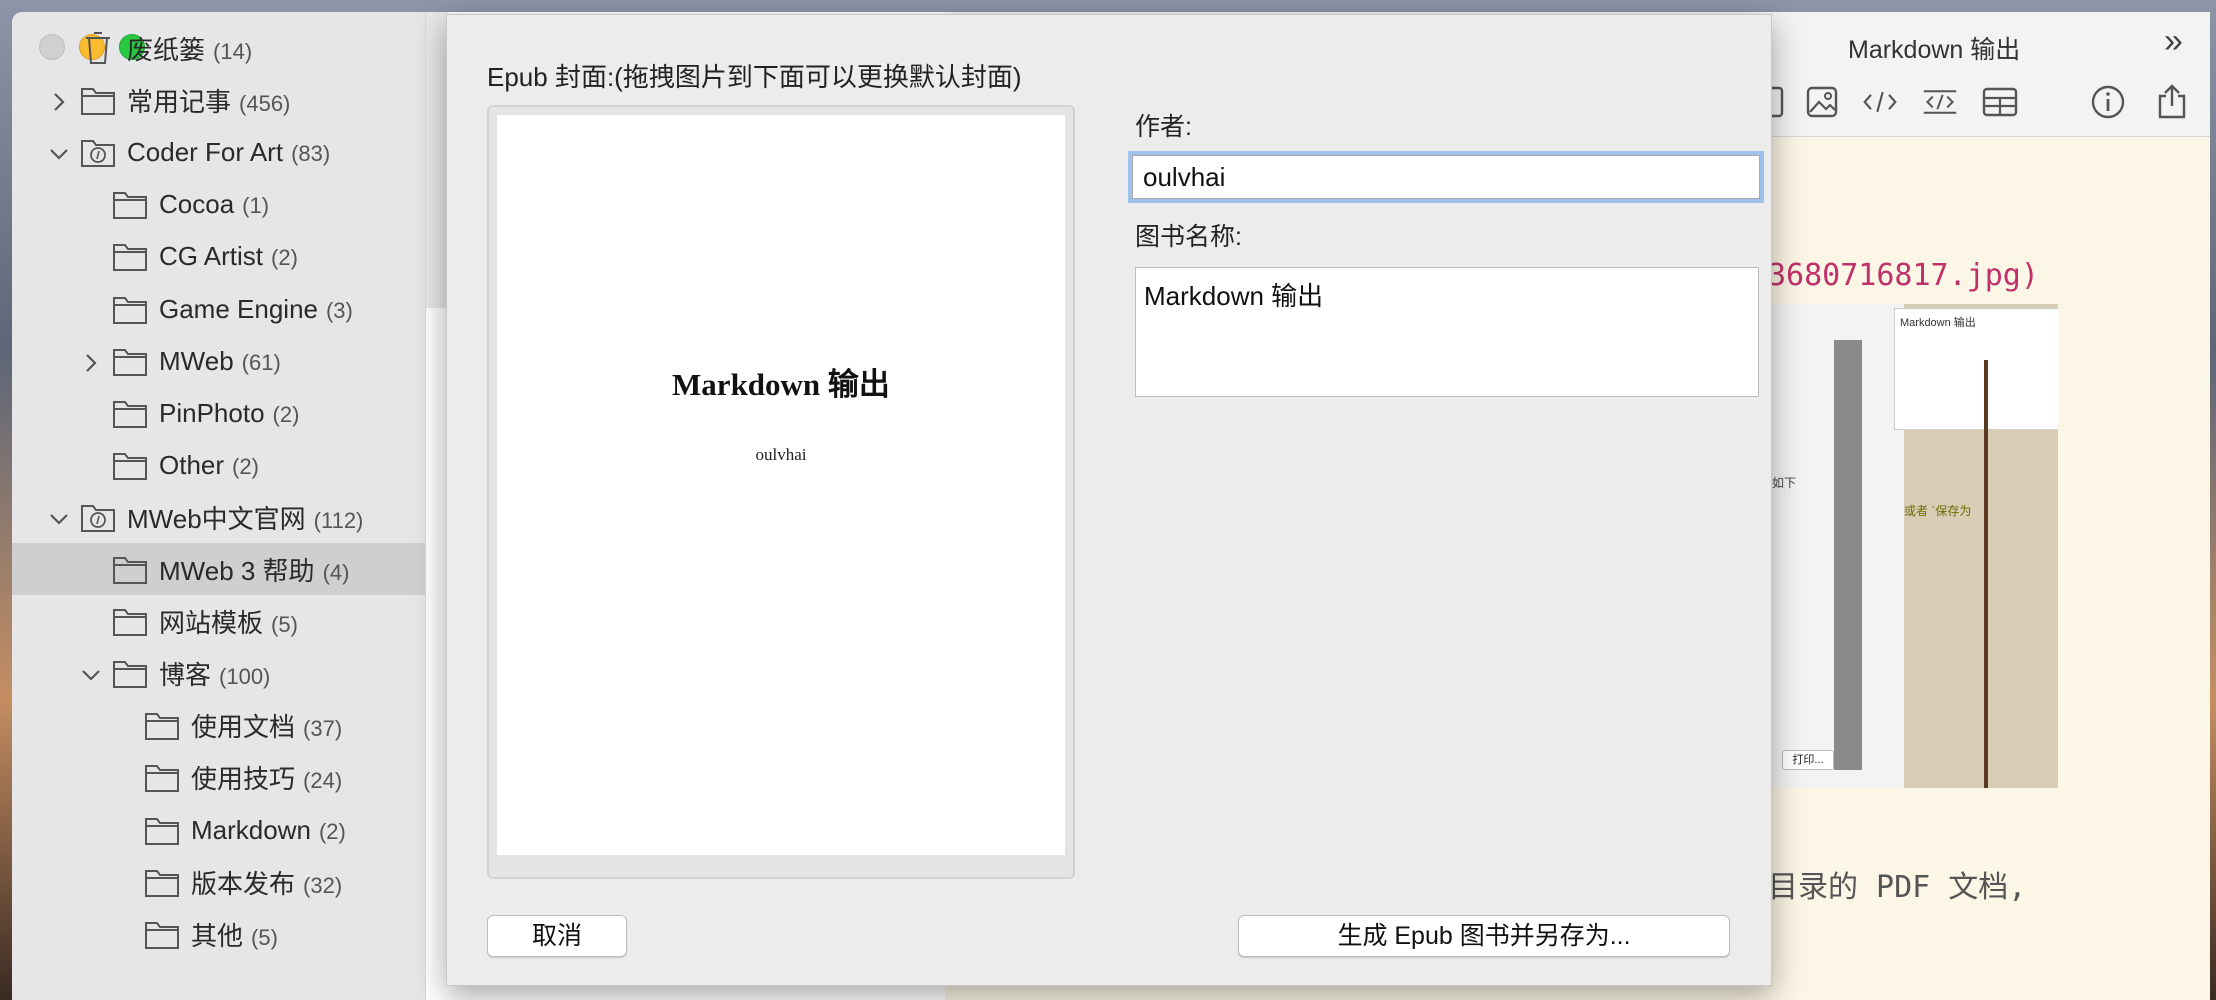 This screenshot has height=1000, width=2216. I want to click on sidebar-folder-item: MWeb (61), so click(218, 361).